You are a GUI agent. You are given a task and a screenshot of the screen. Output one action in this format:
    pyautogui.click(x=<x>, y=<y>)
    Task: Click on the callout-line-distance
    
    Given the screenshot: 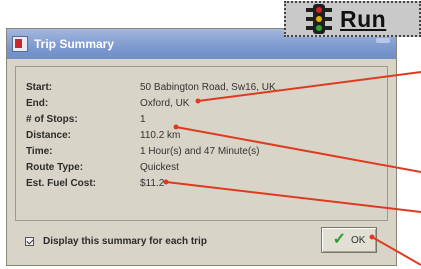 What is the action you would take?
    pyautogui.click(x=298, y=149)
    